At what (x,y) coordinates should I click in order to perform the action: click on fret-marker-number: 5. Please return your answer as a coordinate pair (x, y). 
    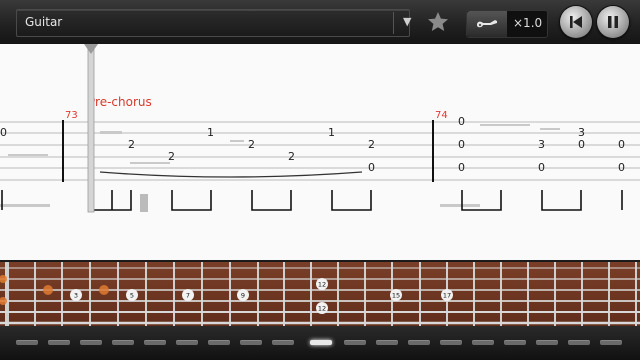
    Looking at the image, I should click on (132, 296).